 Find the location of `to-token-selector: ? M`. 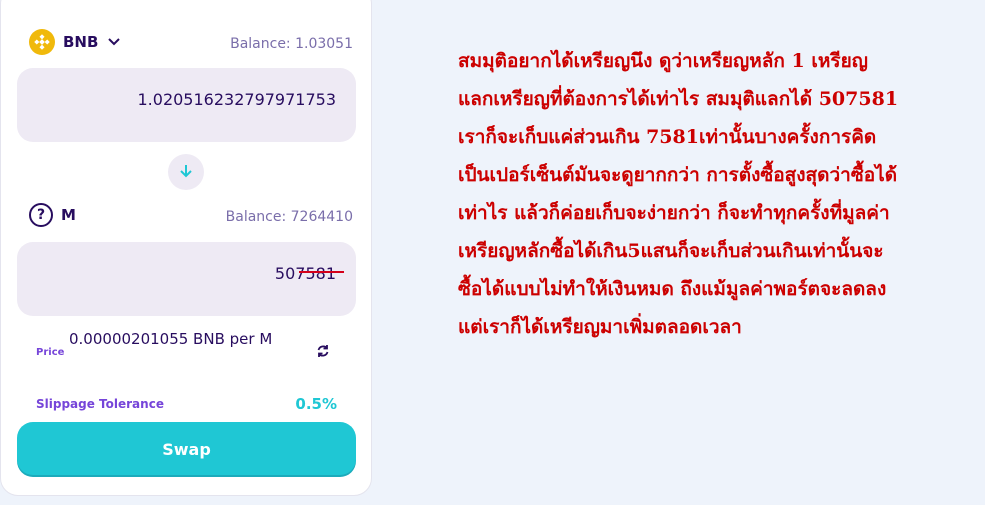

to-token-selector: ? M is located at coordinates (52, 215).